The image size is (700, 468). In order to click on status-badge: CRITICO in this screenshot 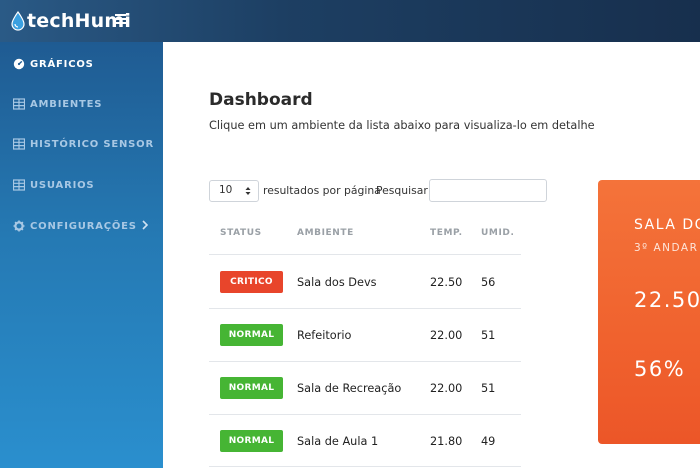, I will do `click(251, 282)`.